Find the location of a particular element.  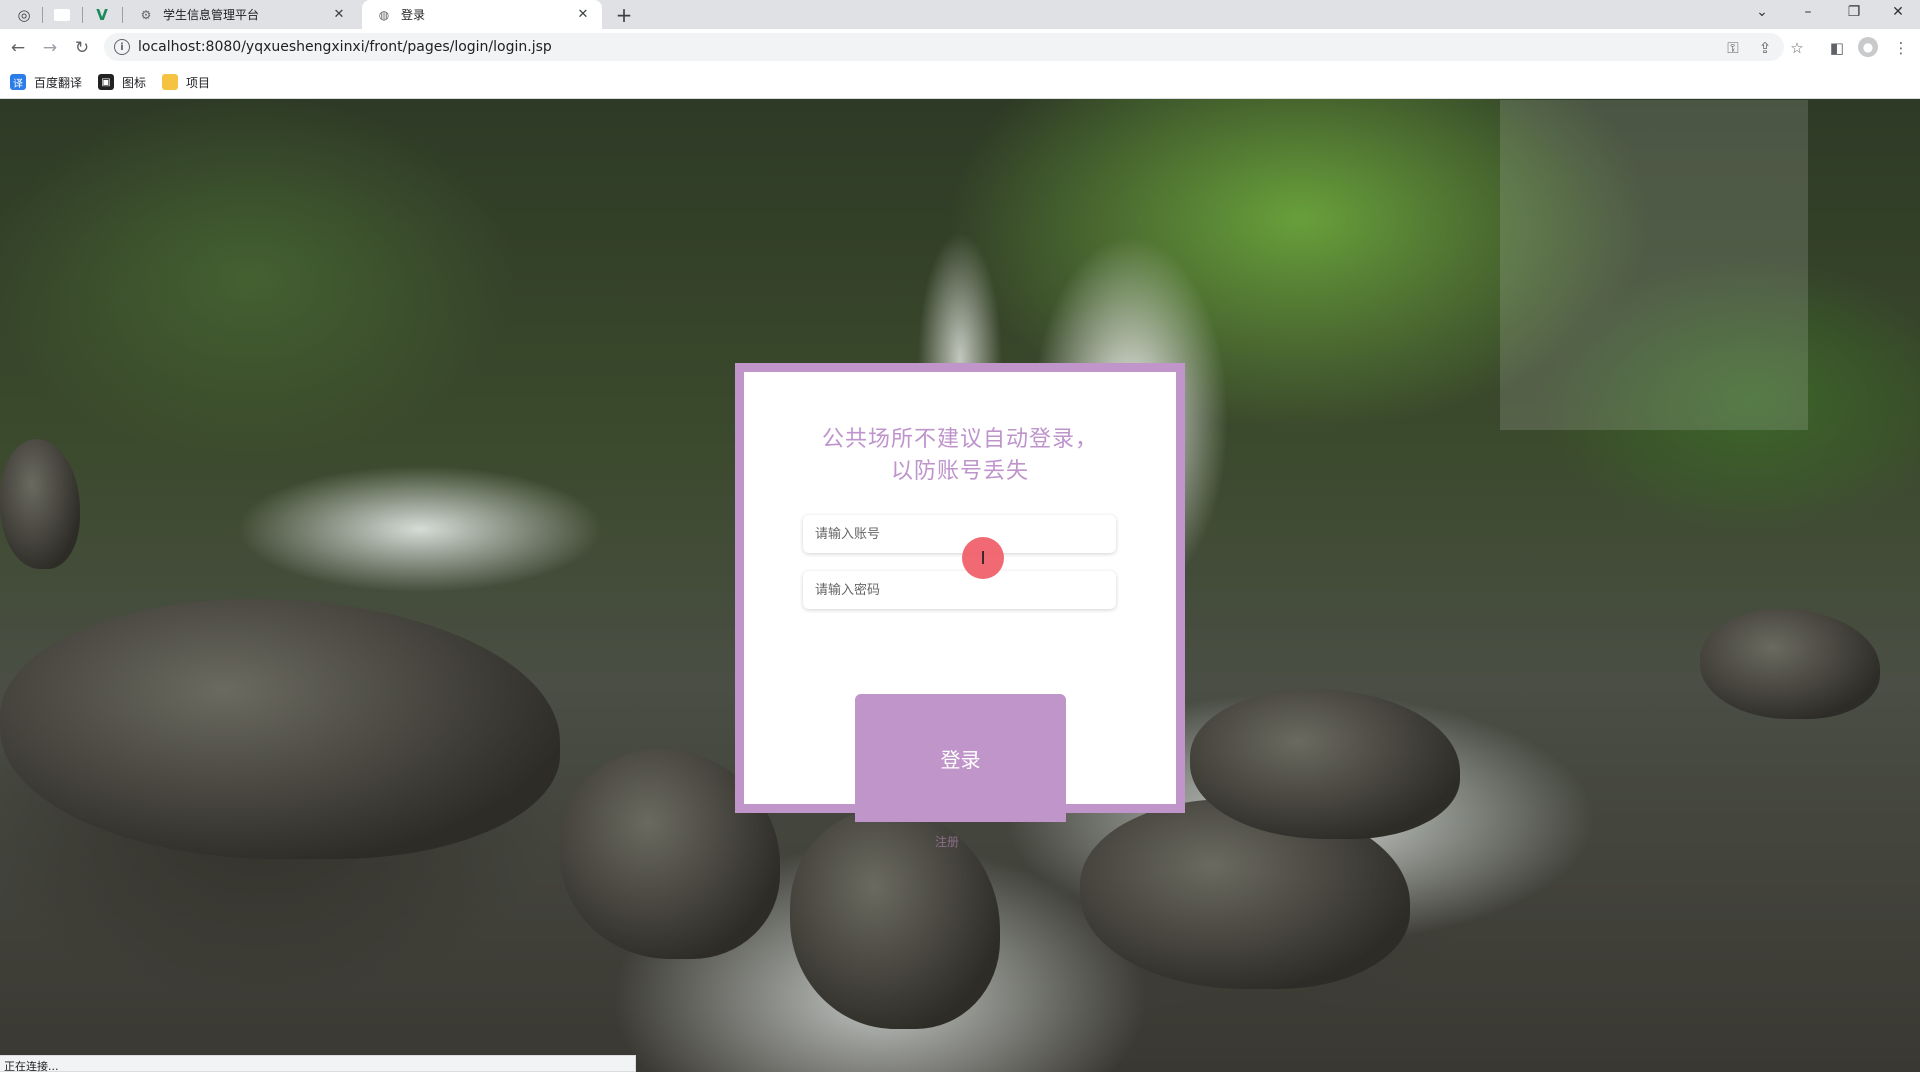

pinned-tab-vue: V is located at coordinates (102, 15).